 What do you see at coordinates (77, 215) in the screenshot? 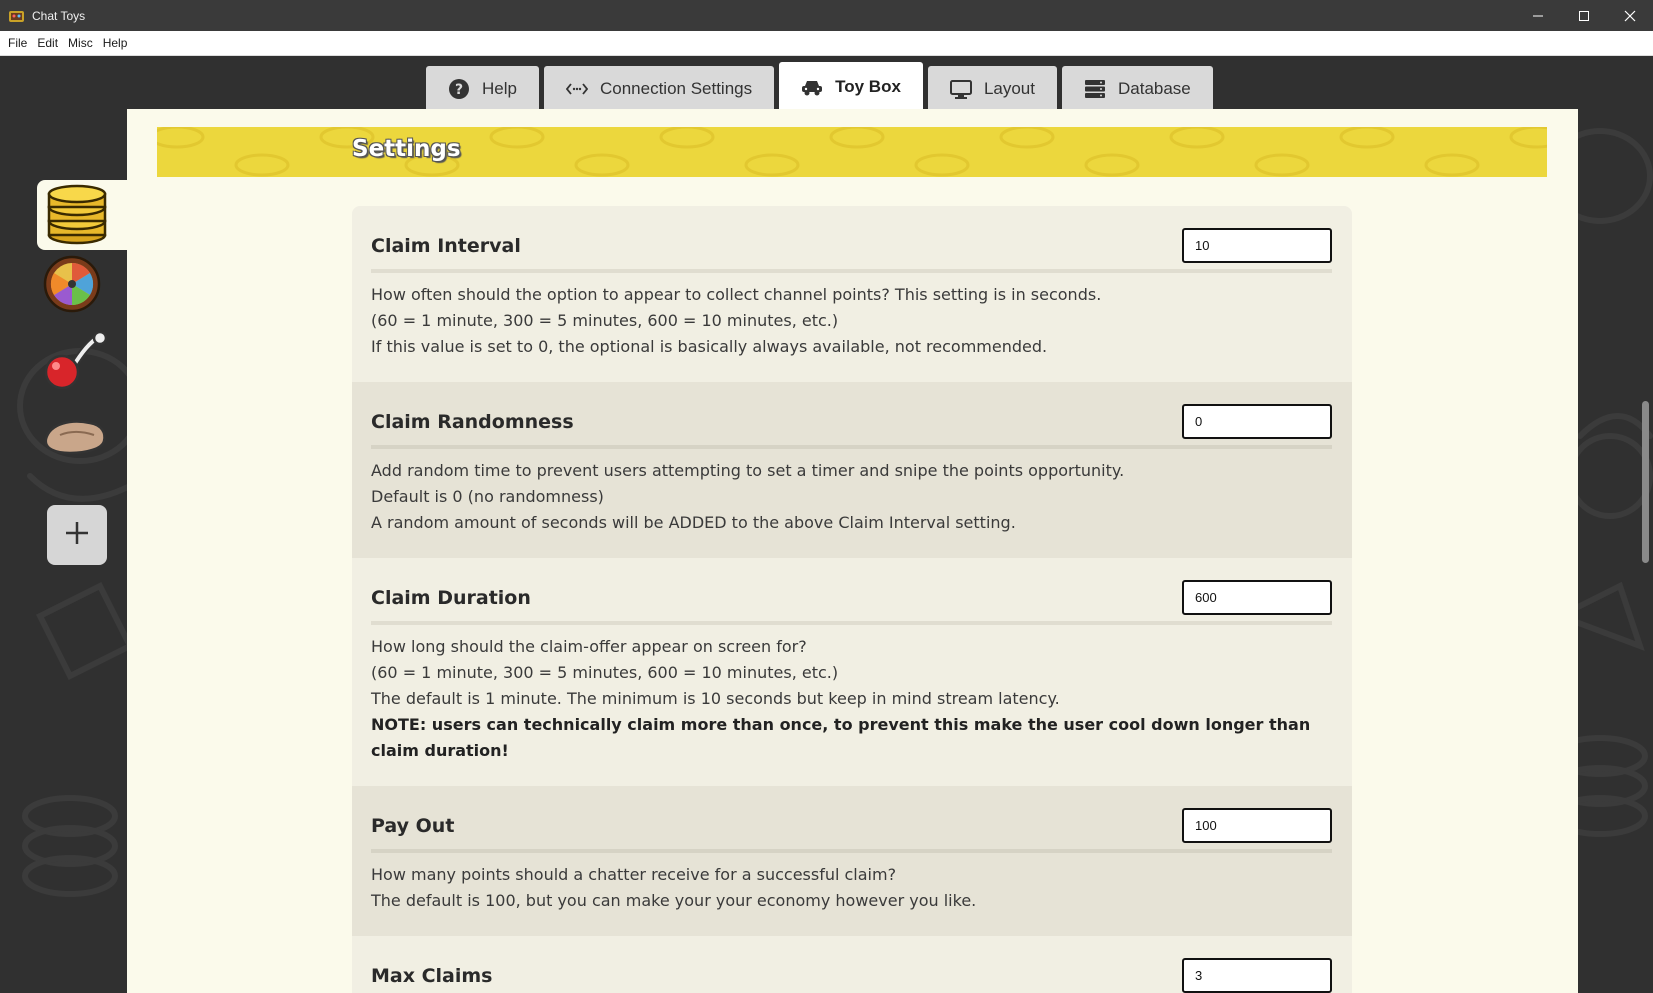
I see `coin-stack-icon` at bounding box center [77, 215].